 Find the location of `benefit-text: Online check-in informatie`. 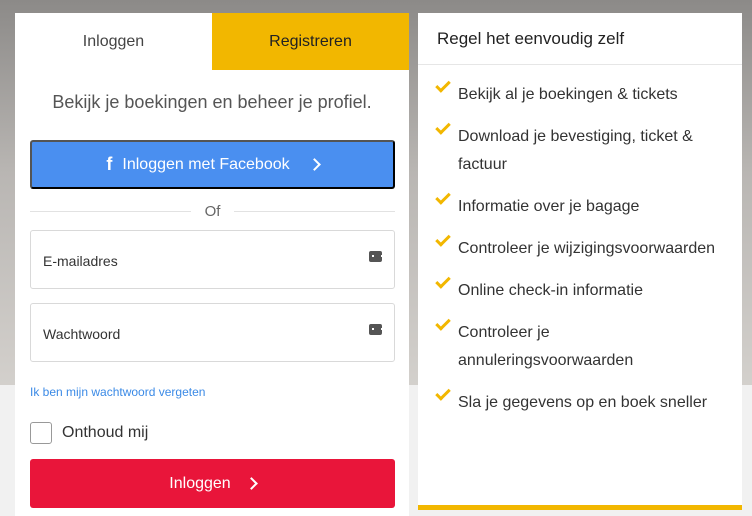

benefit-text: Online check-in informatie is located at coordinates (550, 290).